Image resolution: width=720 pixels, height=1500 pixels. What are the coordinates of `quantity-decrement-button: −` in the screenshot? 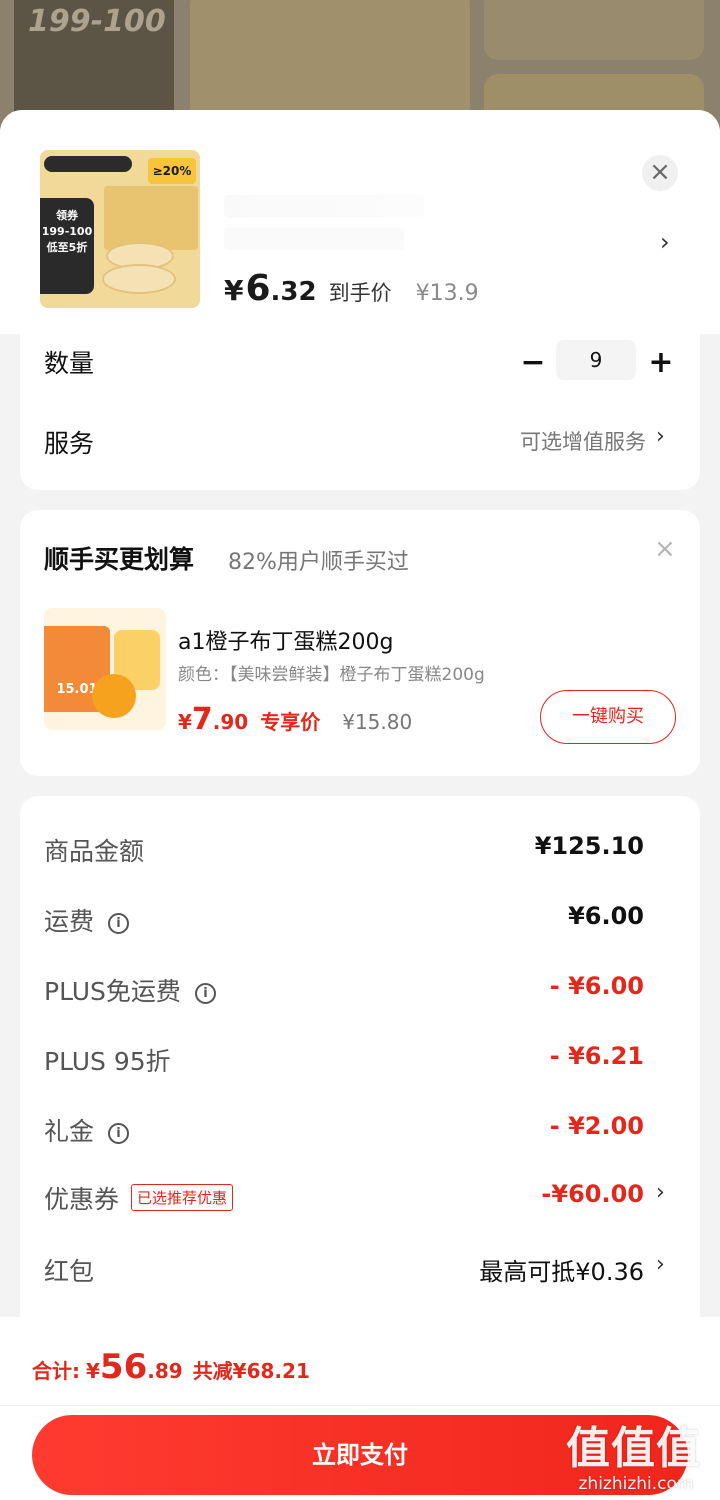 It's located at (533, 363).